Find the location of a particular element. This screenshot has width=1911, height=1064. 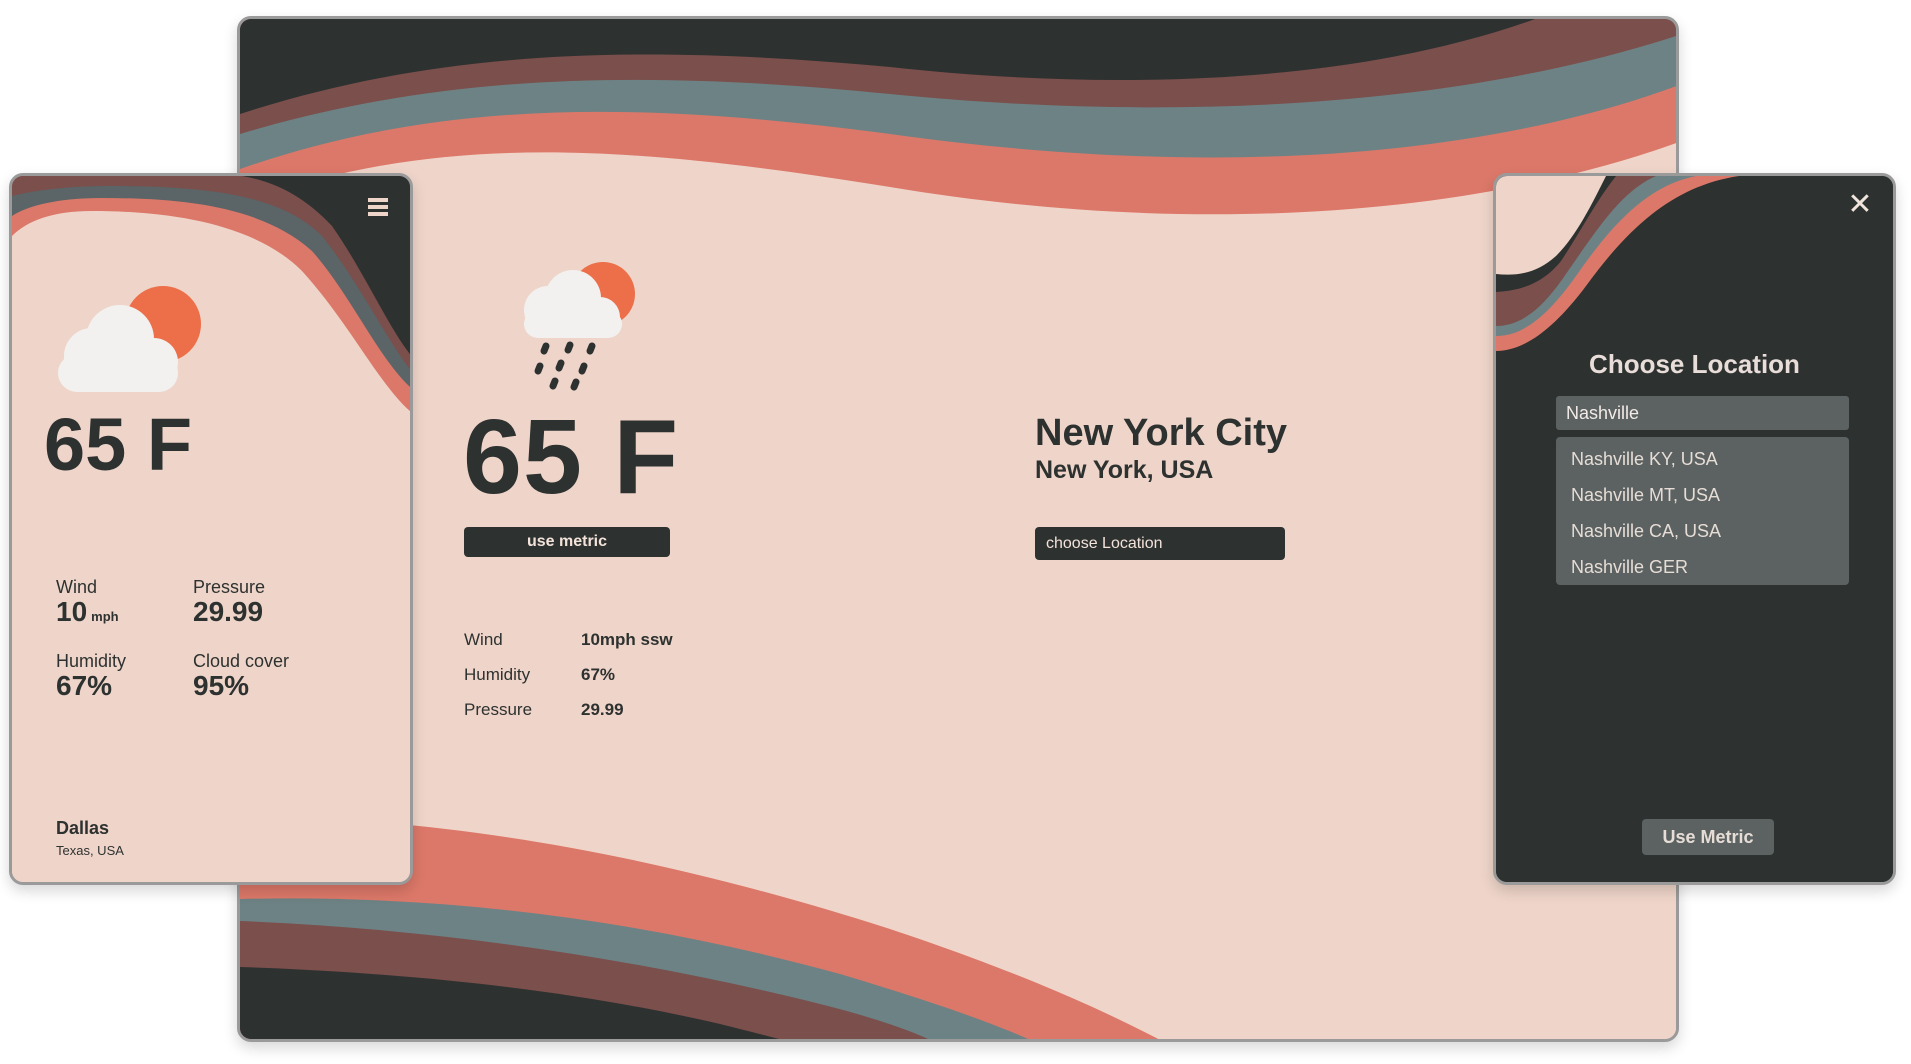

use-metric-button: use metric is located at coordinates (567, 542).